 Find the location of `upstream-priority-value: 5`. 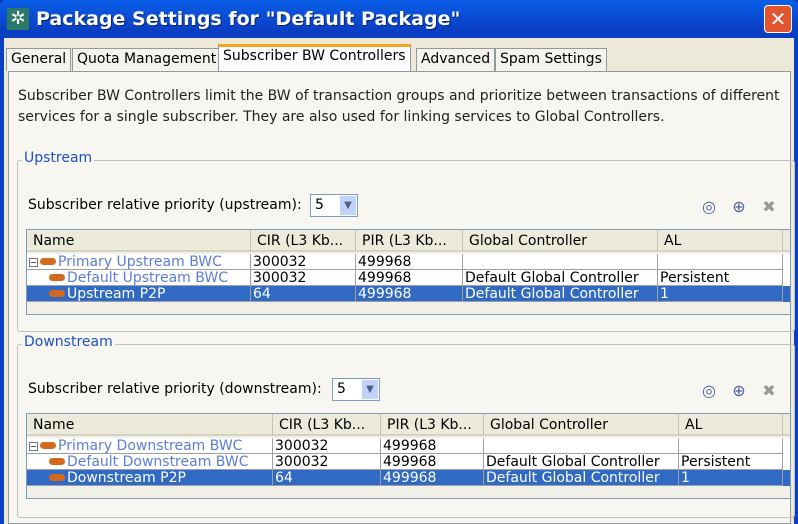

upstream-priority-value: 5 is located at coordinates (319, 205).